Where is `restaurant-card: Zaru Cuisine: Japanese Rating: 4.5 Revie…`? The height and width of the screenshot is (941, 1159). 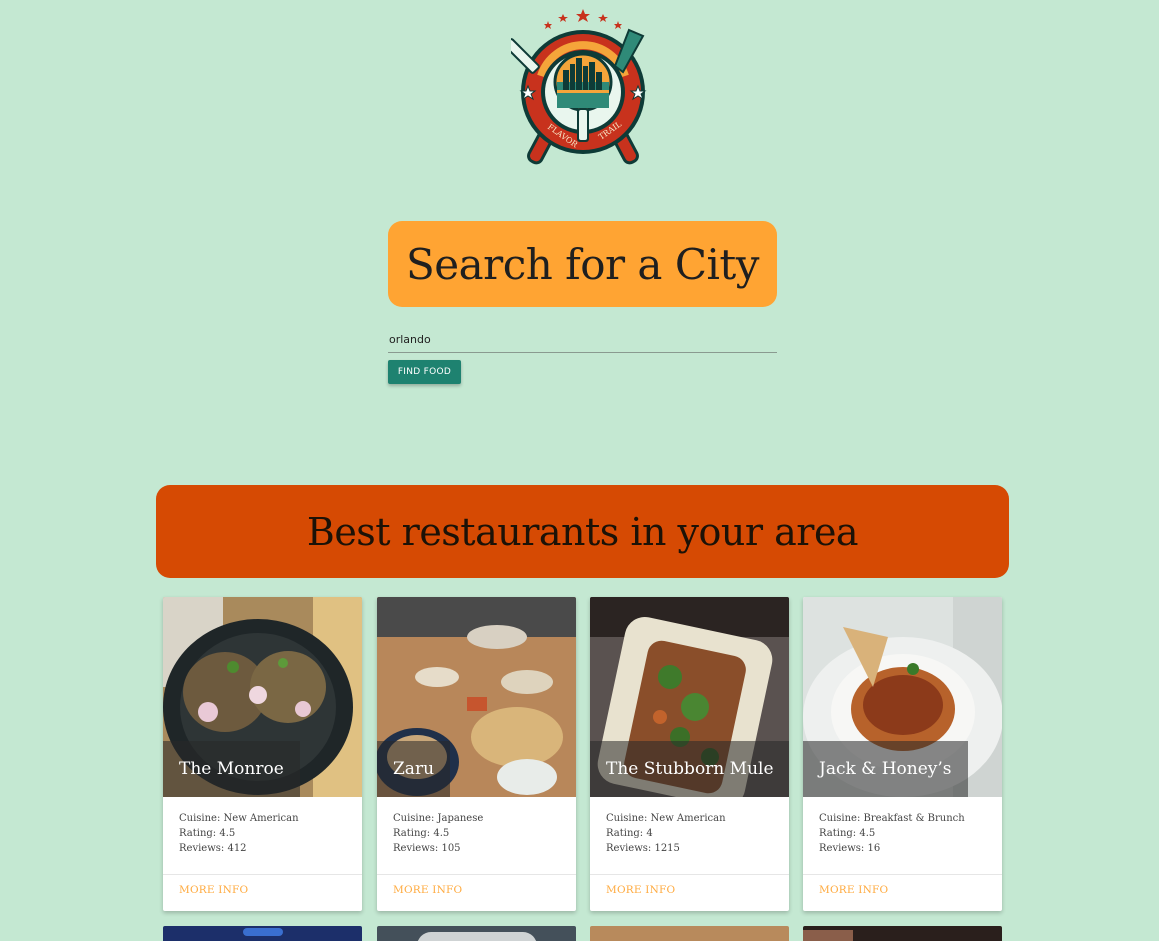 restaurant-card: Zaru Cuisine: Japanese Rating: 4.5 Revie… is located at coordinates (476, 754).